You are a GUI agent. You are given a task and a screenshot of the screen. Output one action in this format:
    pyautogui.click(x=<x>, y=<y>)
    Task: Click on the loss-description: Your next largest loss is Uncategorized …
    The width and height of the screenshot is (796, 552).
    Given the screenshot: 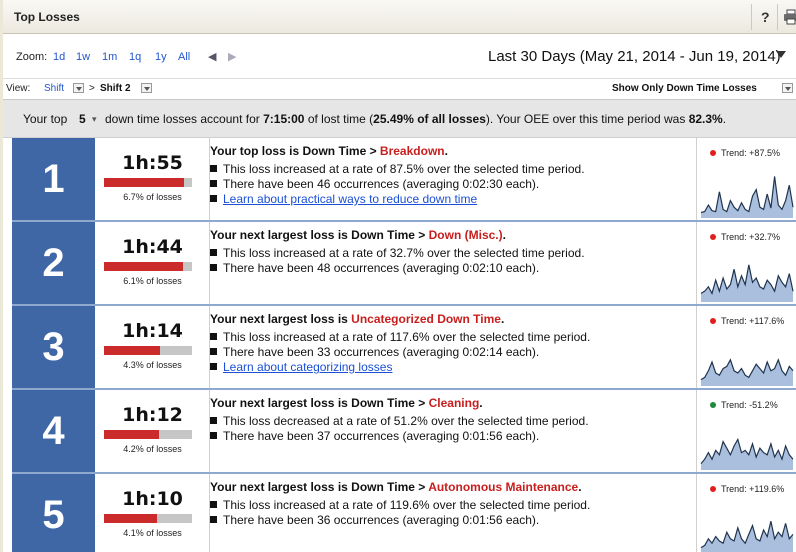 What is the action you would take?
    pyautogui.click(x=453, y=347)
    